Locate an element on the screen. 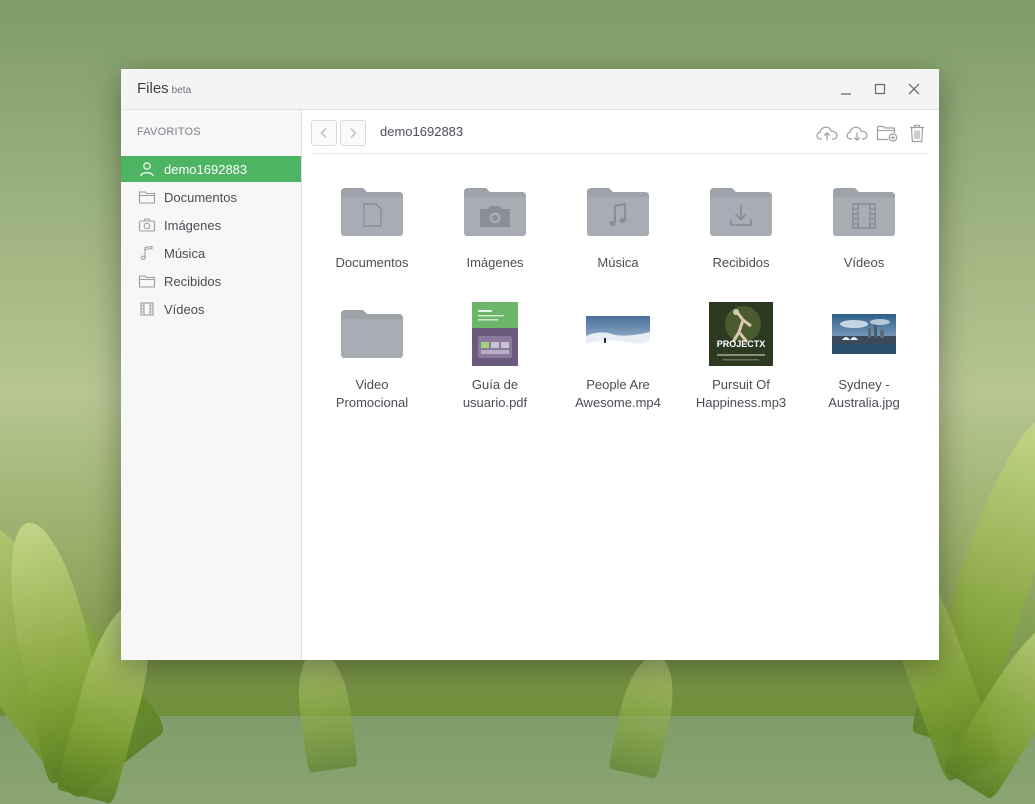 This screenshot has height=804, width=1035. upload-button is located at coordinates (827, 133).